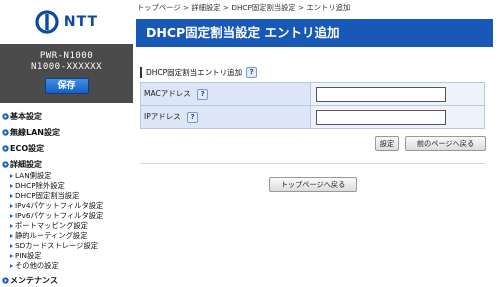  I want to click on subnav-item-label: DHCP除外設定, so click(40, 185).